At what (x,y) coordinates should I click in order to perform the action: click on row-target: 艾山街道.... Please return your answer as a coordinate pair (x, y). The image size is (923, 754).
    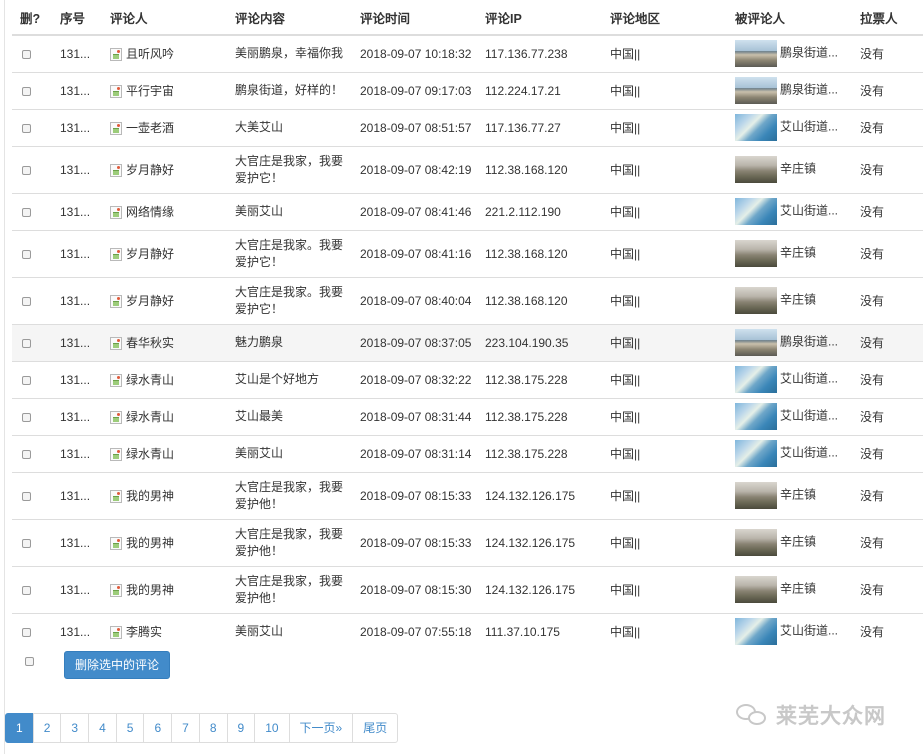
    Looking at the image, I should click on (789, 379).